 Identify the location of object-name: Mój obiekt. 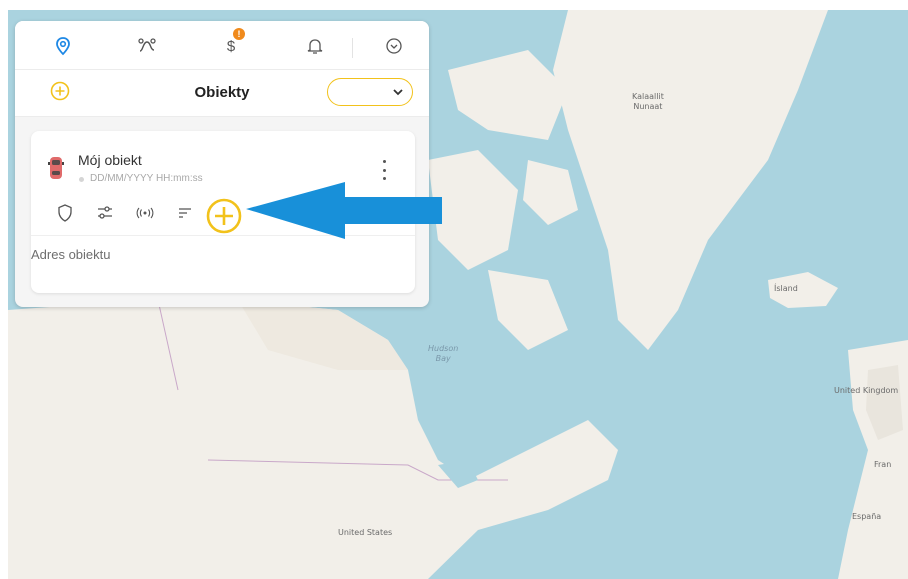
(110, 160).